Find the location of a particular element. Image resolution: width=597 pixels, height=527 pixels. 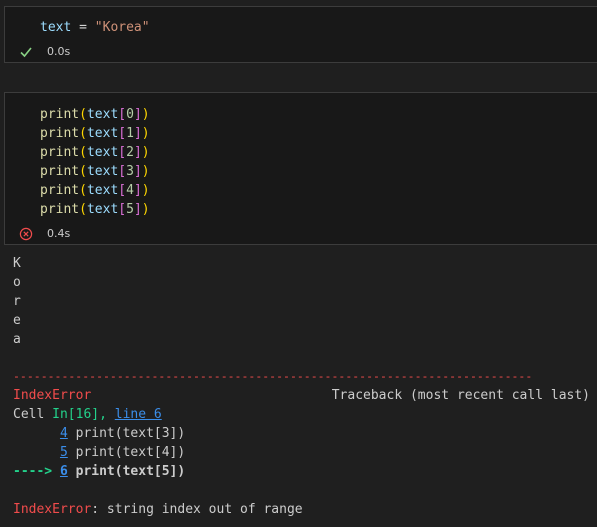

traceback-code: print(text[3]) is located at coordinates (126, 433).